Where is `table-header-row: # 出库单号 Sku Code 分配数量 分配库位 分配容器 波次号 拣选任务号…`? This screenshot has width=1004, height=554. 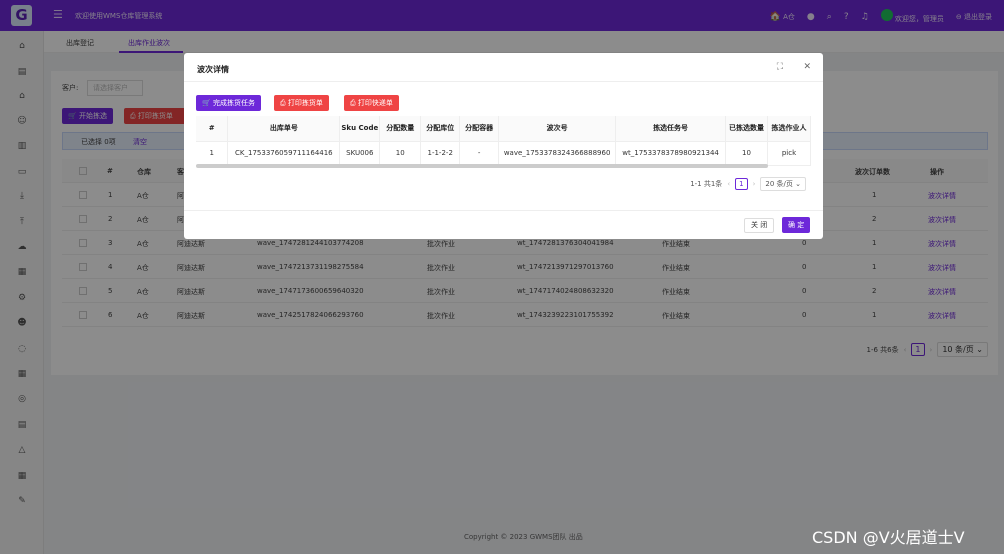 table-header-row: # 出库单号 Sku Code 分配数量 分配库位 分配容器 波次号 拣选任务号… is located at coordinates (503, 129).